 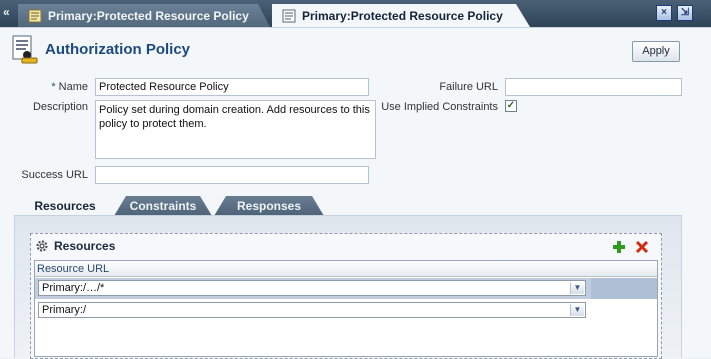 I want to click on add-icon, so click(x=619, y=247).